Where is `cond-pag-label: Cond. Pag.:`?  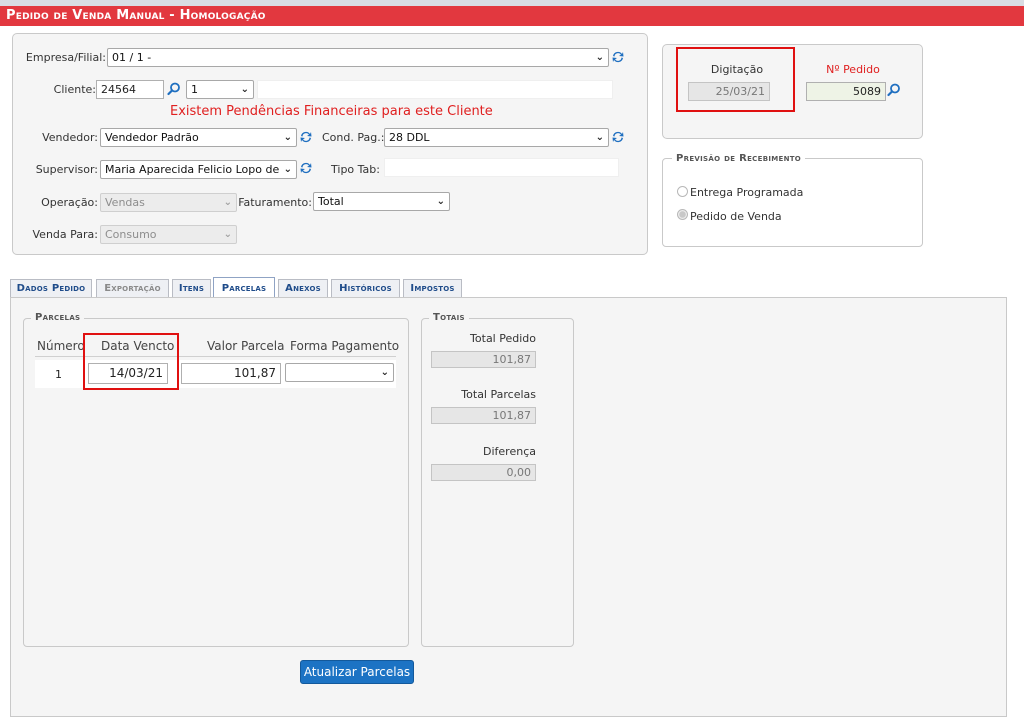 cond-pag-label: Cond. Pag.: is located at coordinates (353, 137).